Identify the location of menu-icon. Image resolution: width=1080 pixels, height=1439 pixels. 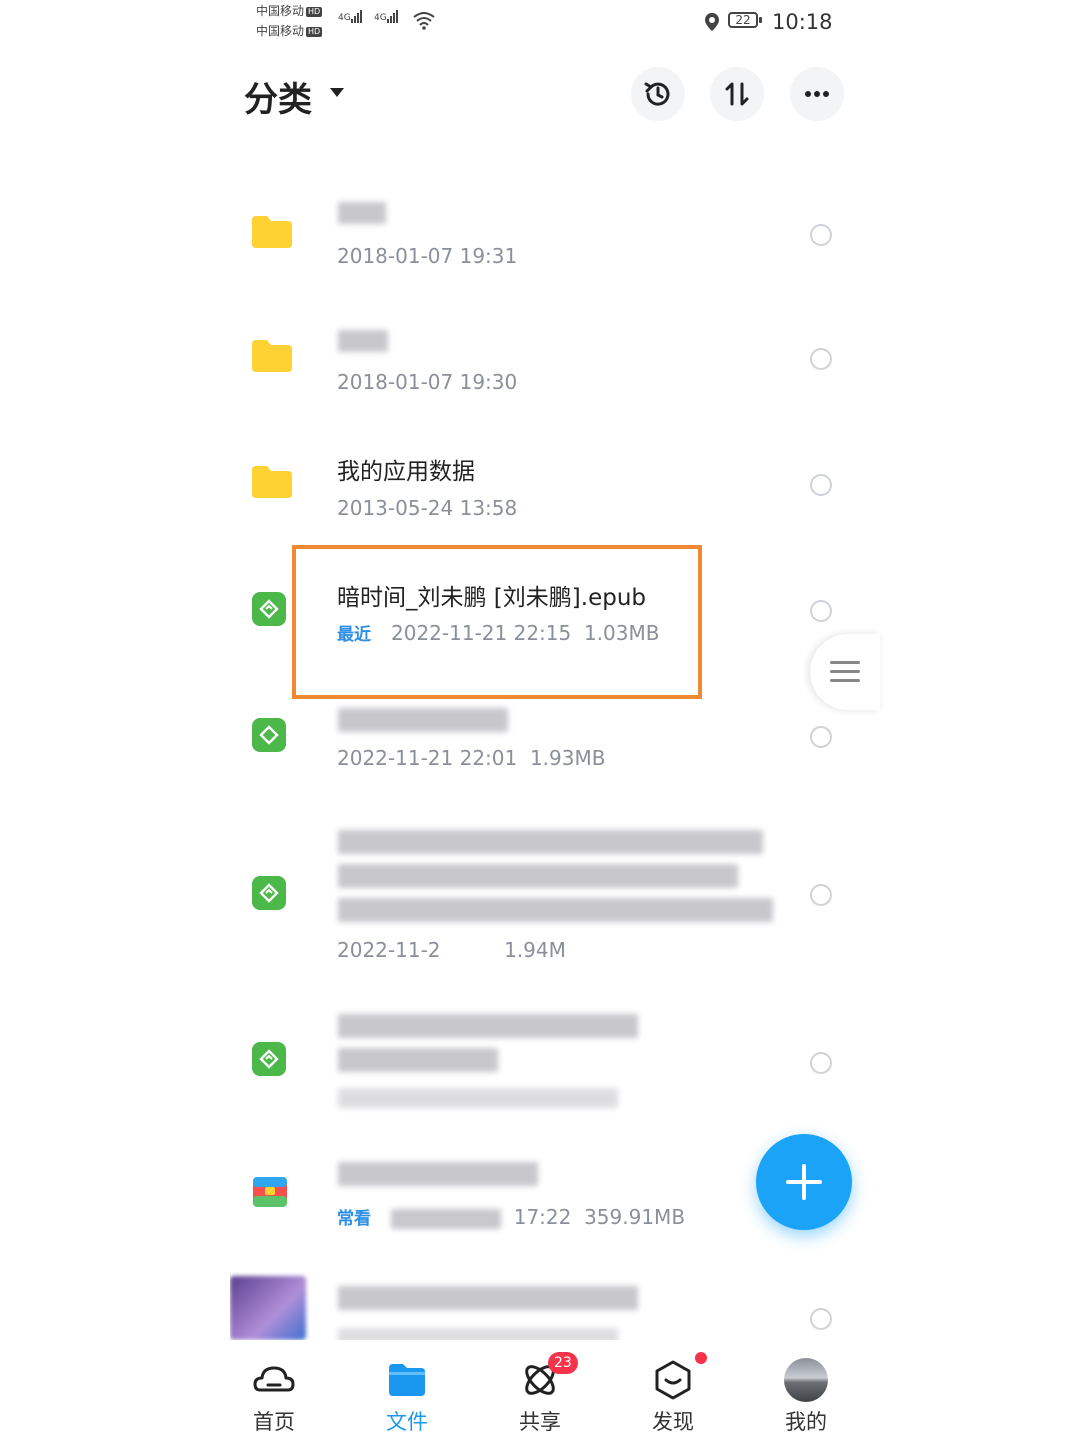
(845, 671).